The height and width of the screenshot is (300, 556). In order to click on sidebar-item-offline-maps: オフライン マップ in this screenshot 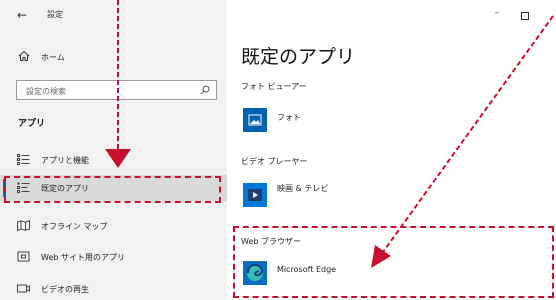, I will do `click(113, 226)`.